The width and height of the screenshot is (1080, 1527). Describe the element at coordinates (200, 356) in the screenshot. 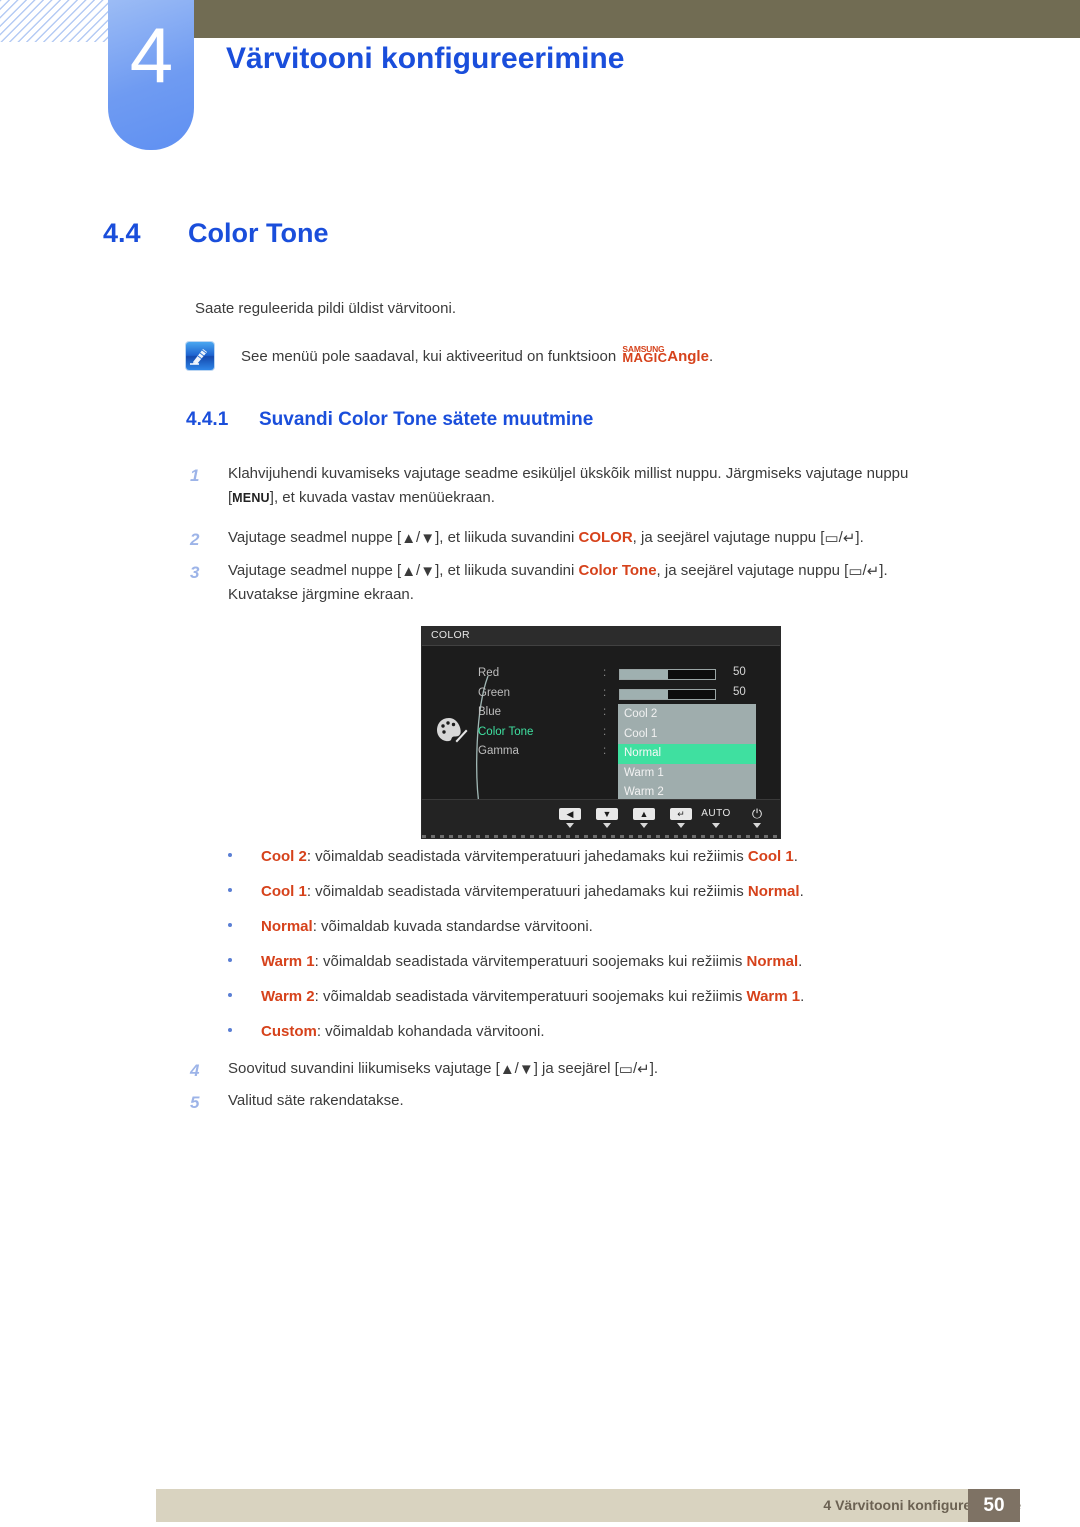

I see `note-pen-icon` at that location.